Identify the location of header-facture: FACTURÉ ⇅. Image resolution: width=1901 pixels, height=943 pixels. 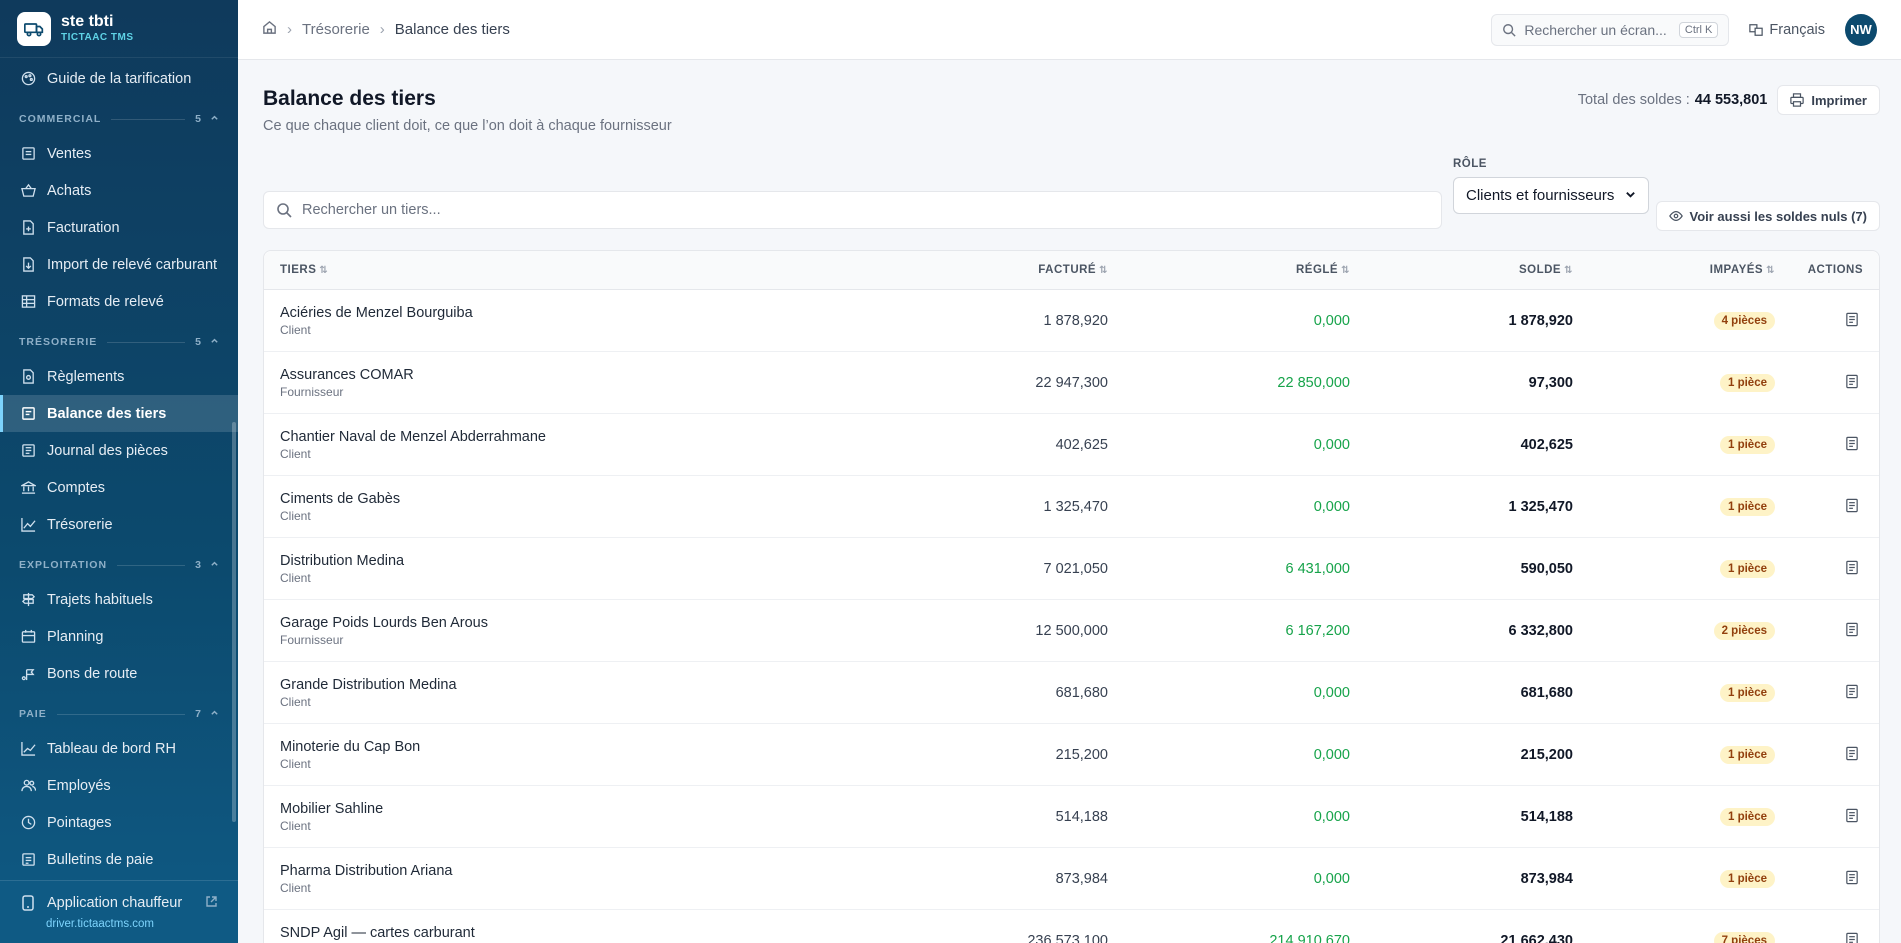
(976, 270).